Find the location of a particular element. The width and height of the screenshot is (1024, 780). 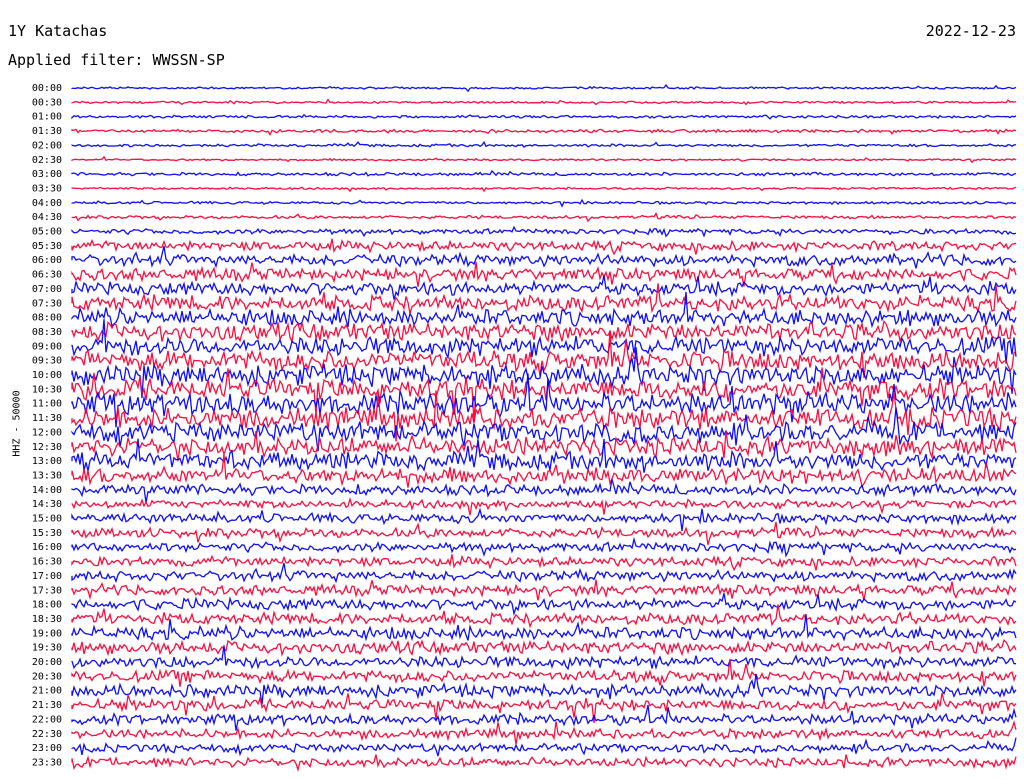

row-time-label: 17:30 is located at coordinates (47, 590).